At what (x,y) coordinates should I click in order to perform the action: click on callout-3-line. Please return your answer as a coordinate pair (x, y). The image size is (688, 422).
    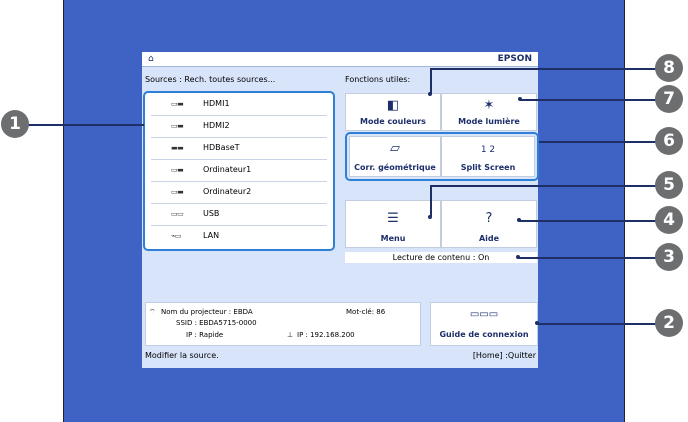
    Looking at the image, I should click on (588, 258).